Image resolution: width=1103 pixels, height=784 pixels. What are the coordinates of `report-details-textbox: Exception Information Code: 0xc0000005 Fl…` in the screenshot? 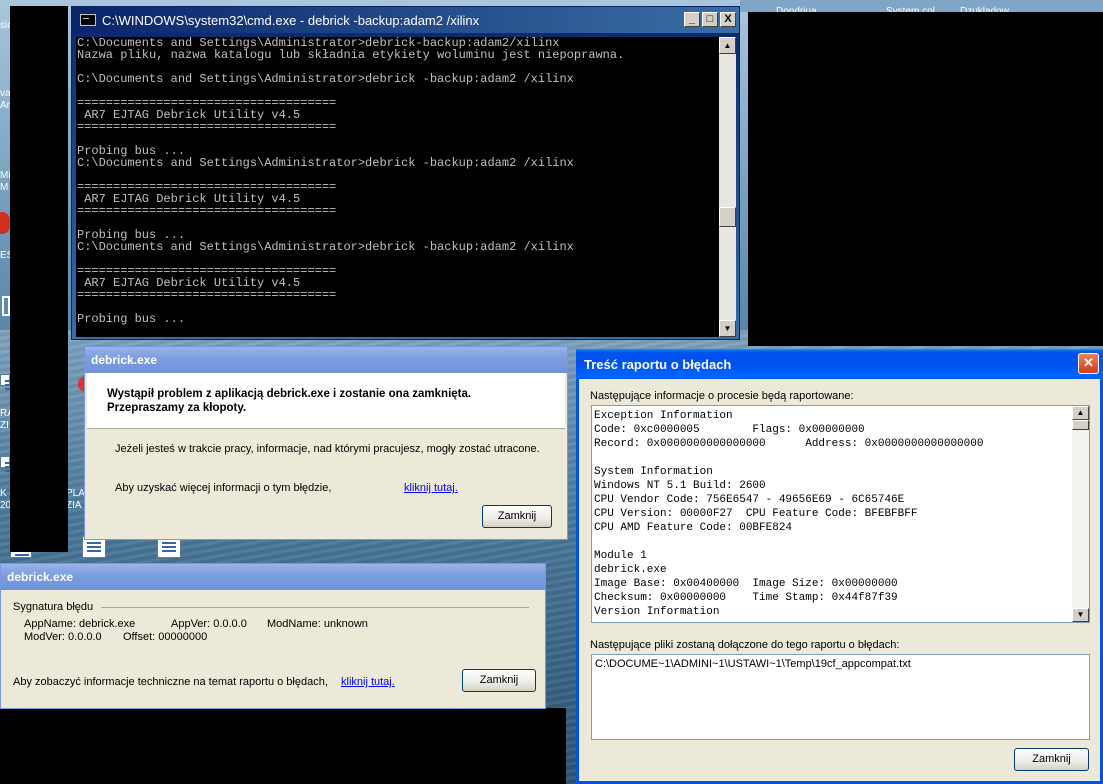 It's located at (840, 514).